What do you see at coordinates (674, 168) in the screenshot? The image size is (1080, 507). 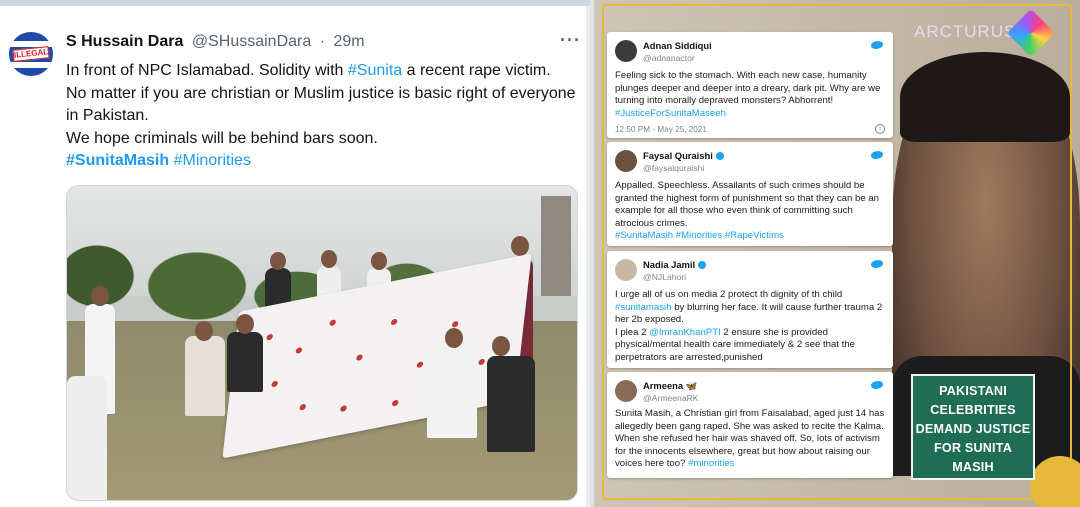 I see `card-author-handle: @faysalquraishi` at bounding box center [674, 168].